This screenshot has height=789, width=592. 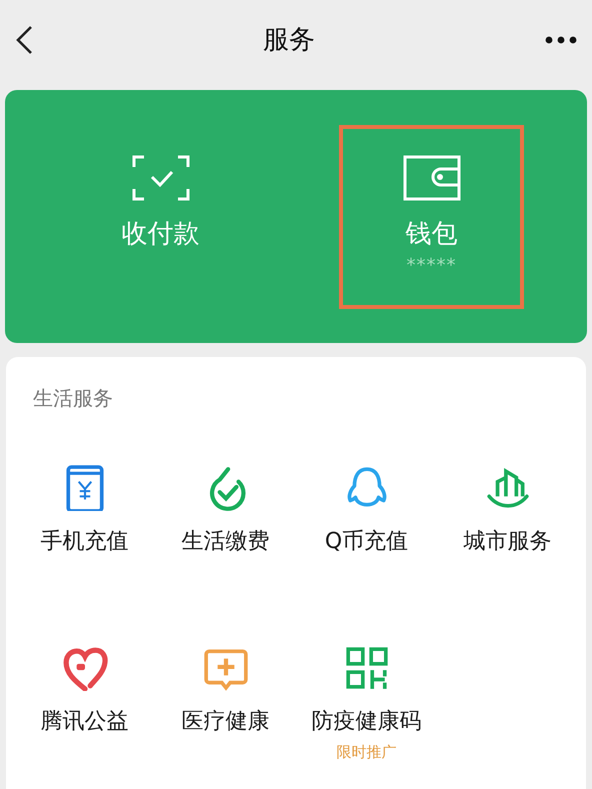 I want to click on service-label: Q币充值, so click(x=366, y=542).